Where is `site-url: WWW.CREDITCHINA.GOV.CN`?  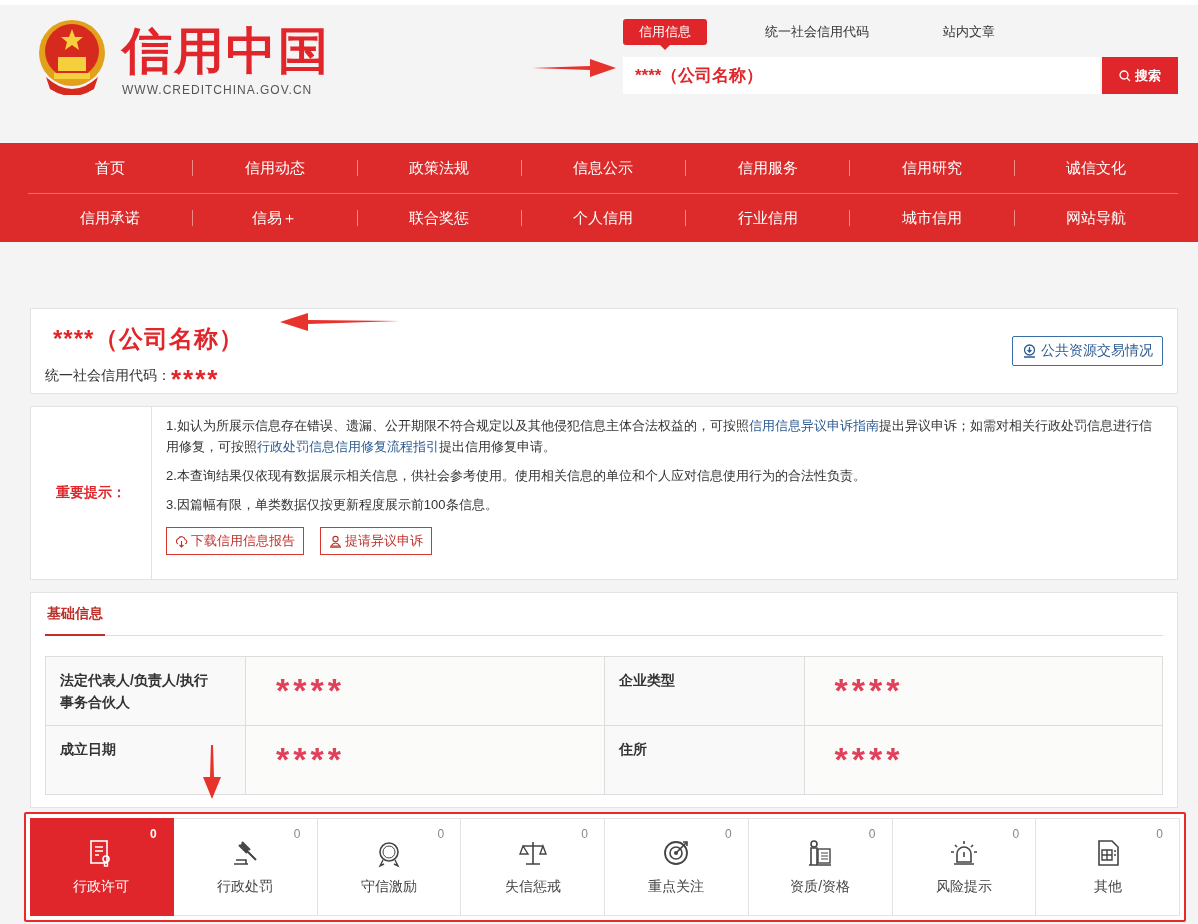 site-url: WWW.CREDITCHINA.GOV.CN is located at coordinates (218, 90).